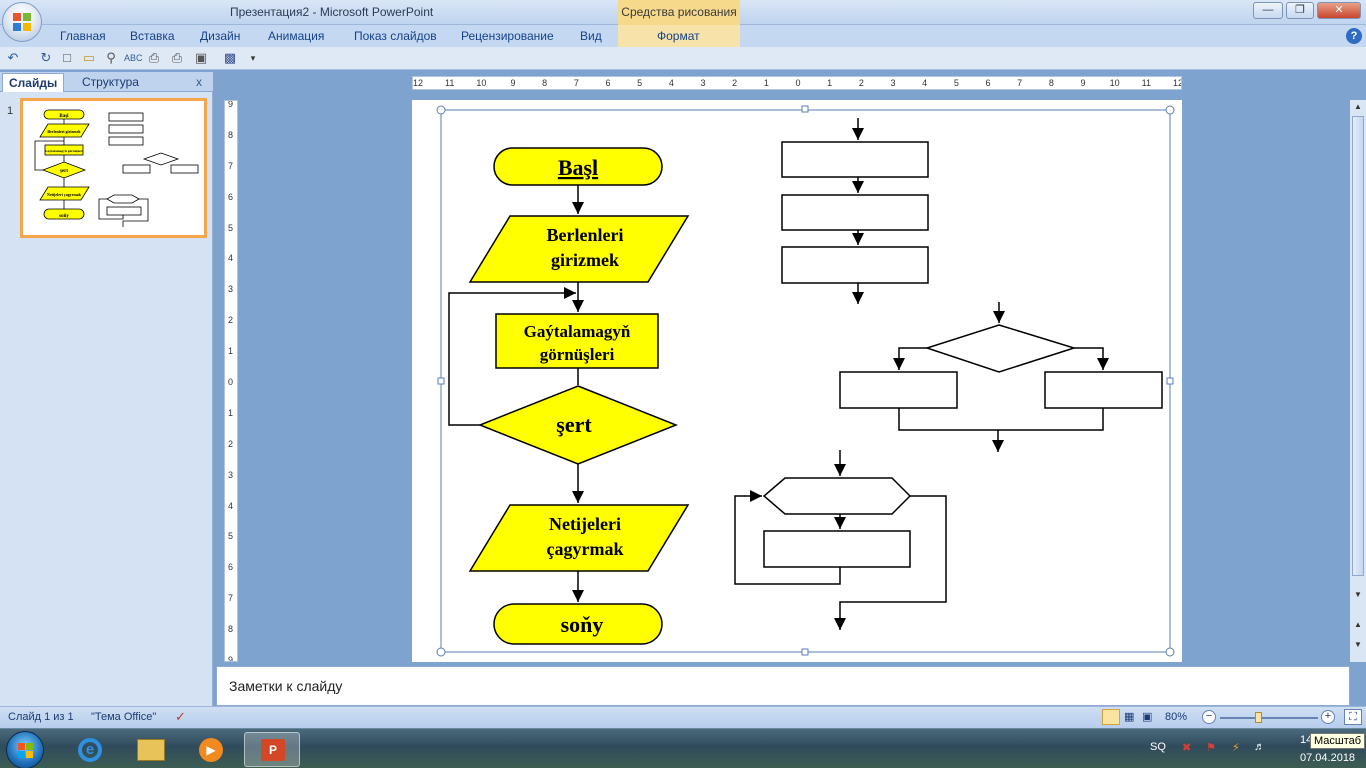 The image size is (1366, 768). What do you see at coordinates (13, 58) in the screenshot?
I see `undo-icon: ↶` at bounding box center [13, 58].